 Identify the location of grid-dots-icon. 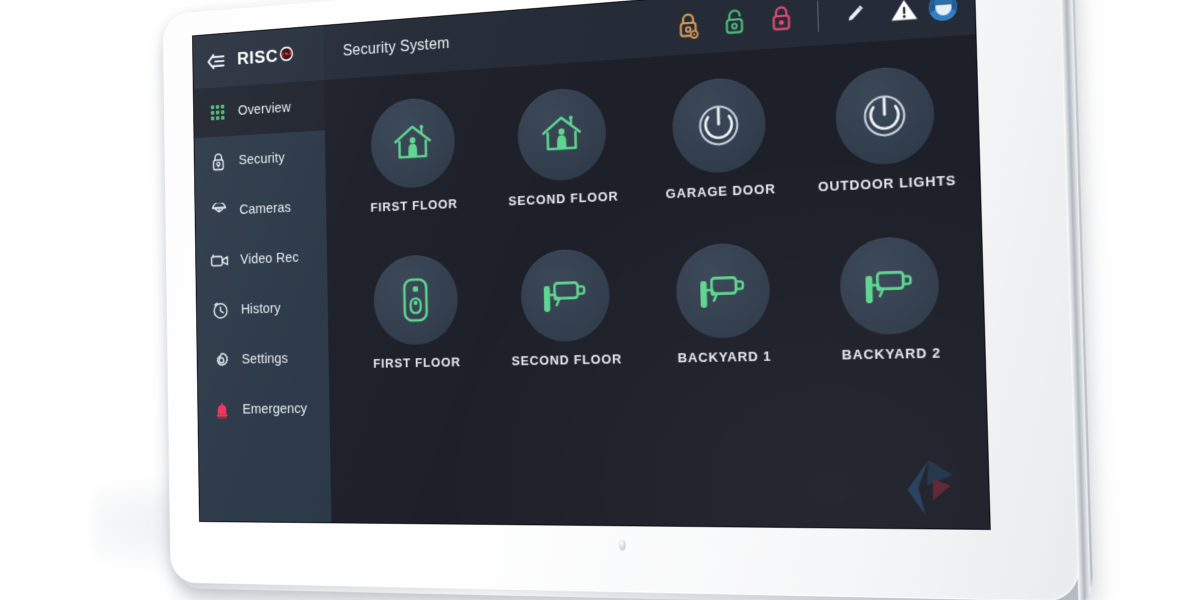
(217, 112).